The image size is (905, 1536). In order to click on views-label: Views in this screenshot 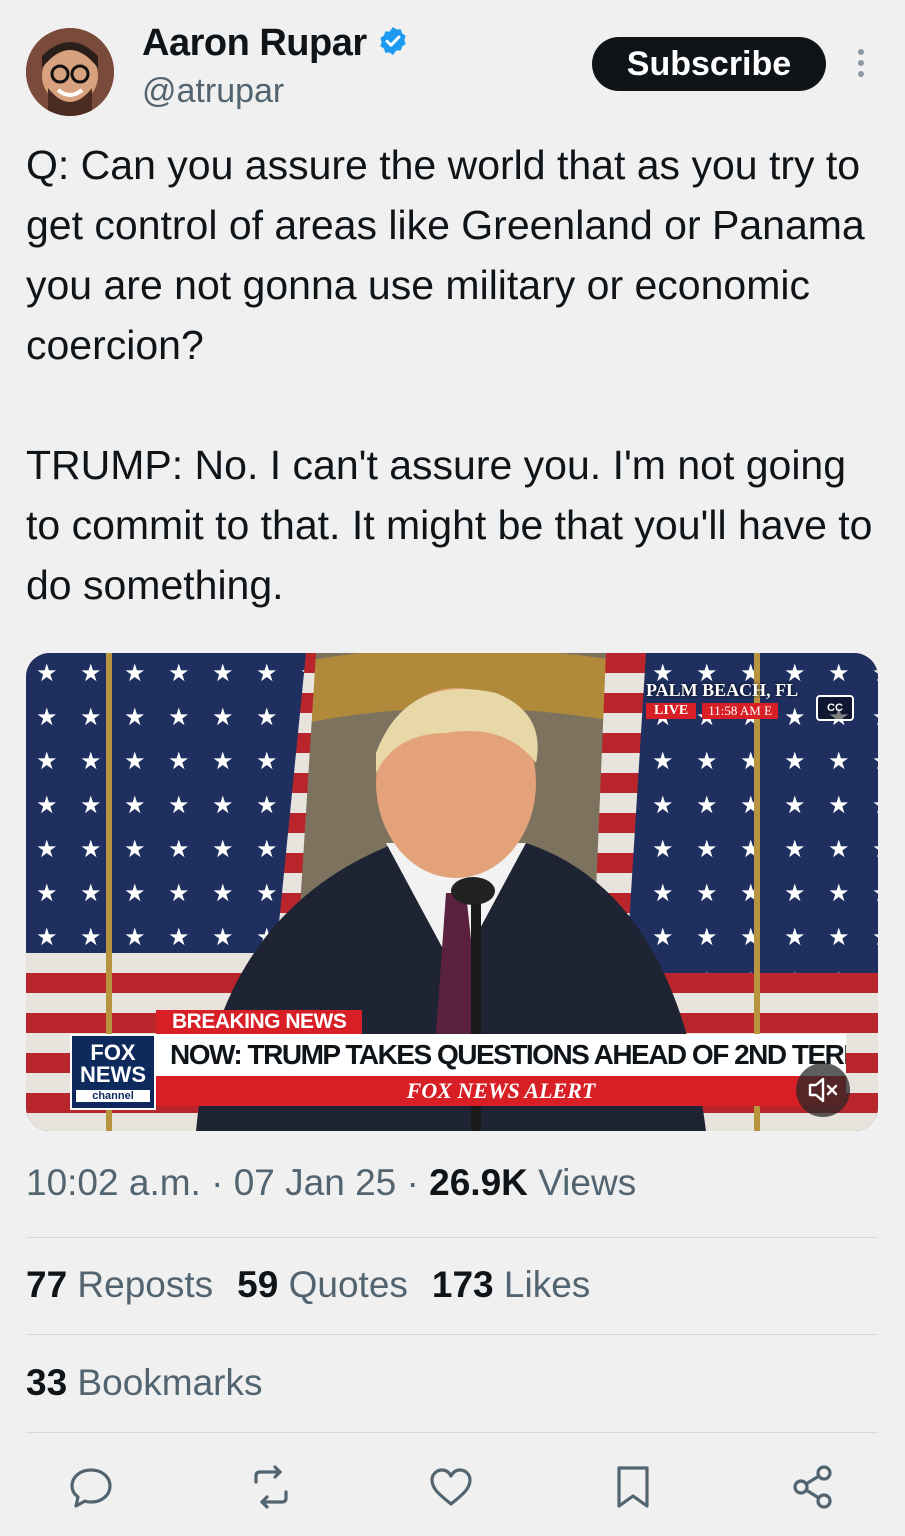, I will do `click(582, 1182)`.